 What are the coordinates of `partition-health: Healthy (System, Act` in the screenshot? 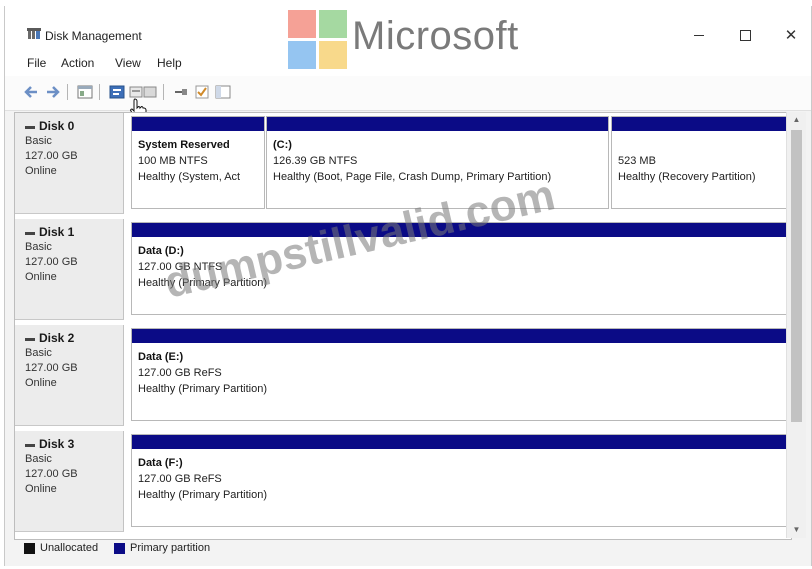 It's located at (189, 177).